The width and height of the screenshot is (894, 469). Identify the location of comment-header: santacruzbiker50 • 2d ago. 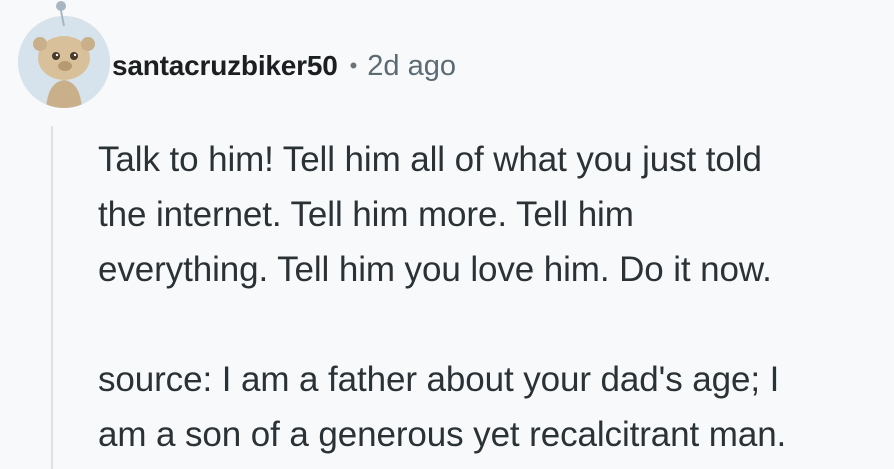
(284, 66).